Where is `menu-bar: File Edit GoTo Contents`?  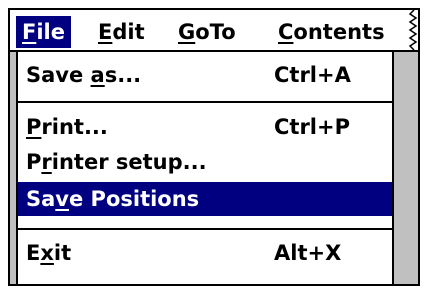 menu-bar: File Edit GoTo Contents is located at coordinates (214, 31).